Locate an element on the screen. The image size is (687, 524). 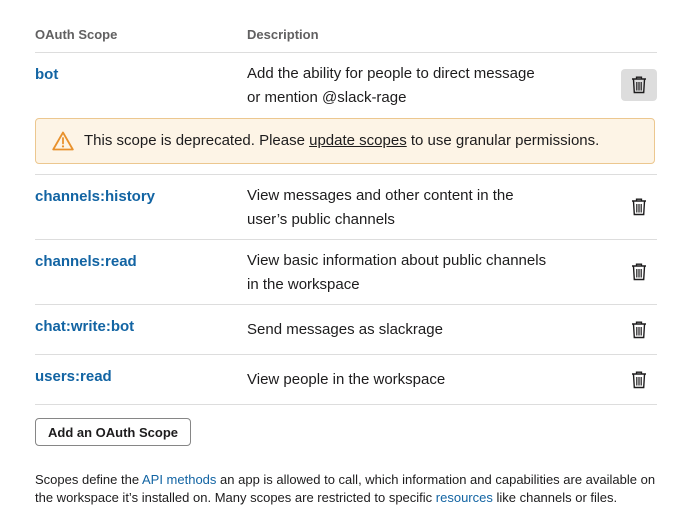
help-text: Scopes define the is located at coordinates (88, 479).